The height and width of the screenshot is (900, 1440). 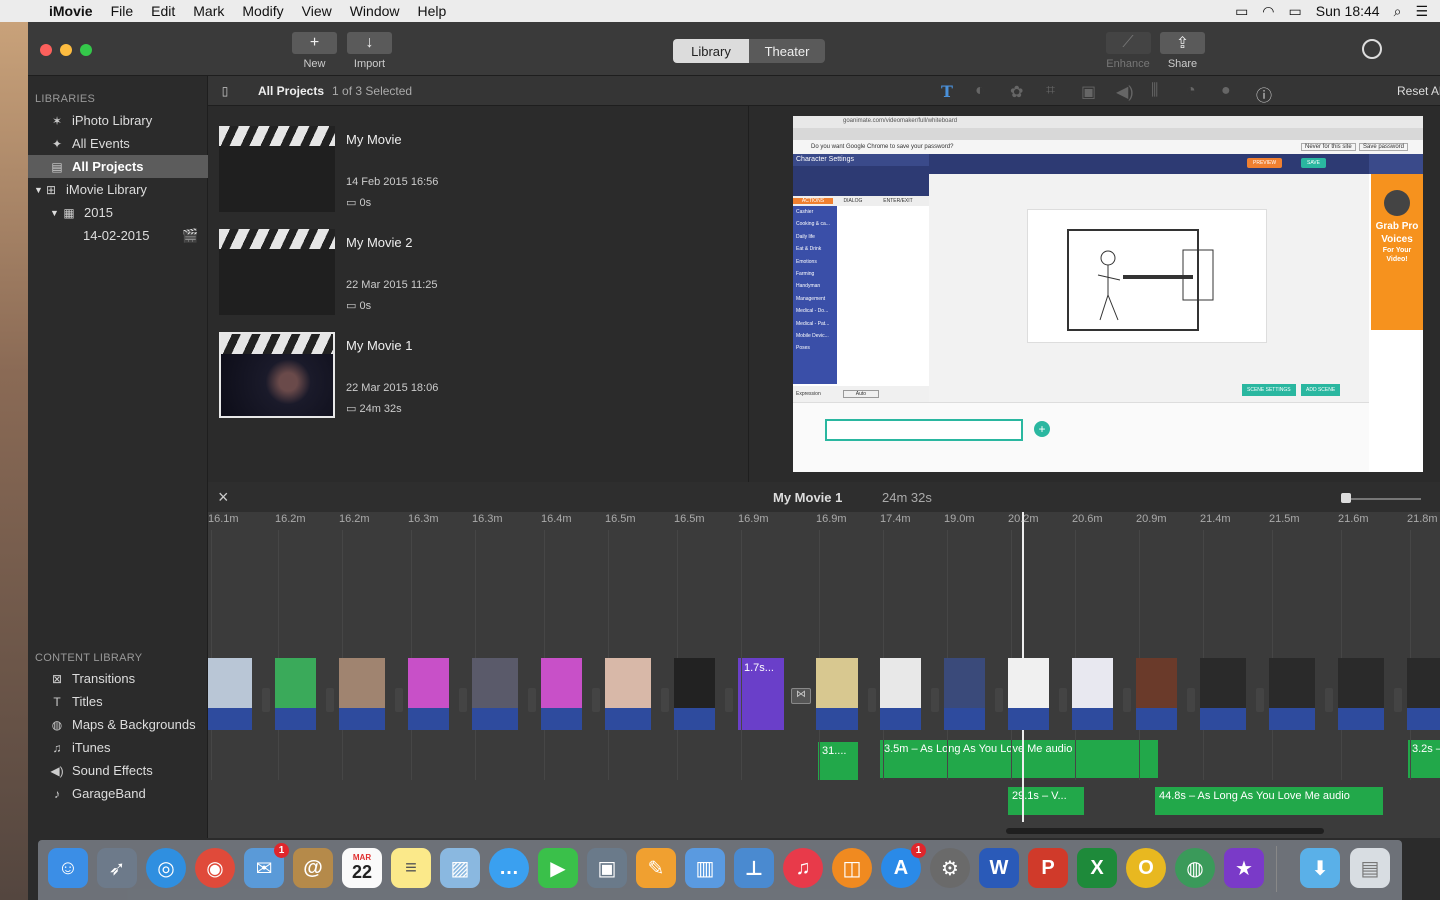 I want to click on audio-clip: 3.5m – As Long As You Love Me audio, so click(x=1019, y=759).